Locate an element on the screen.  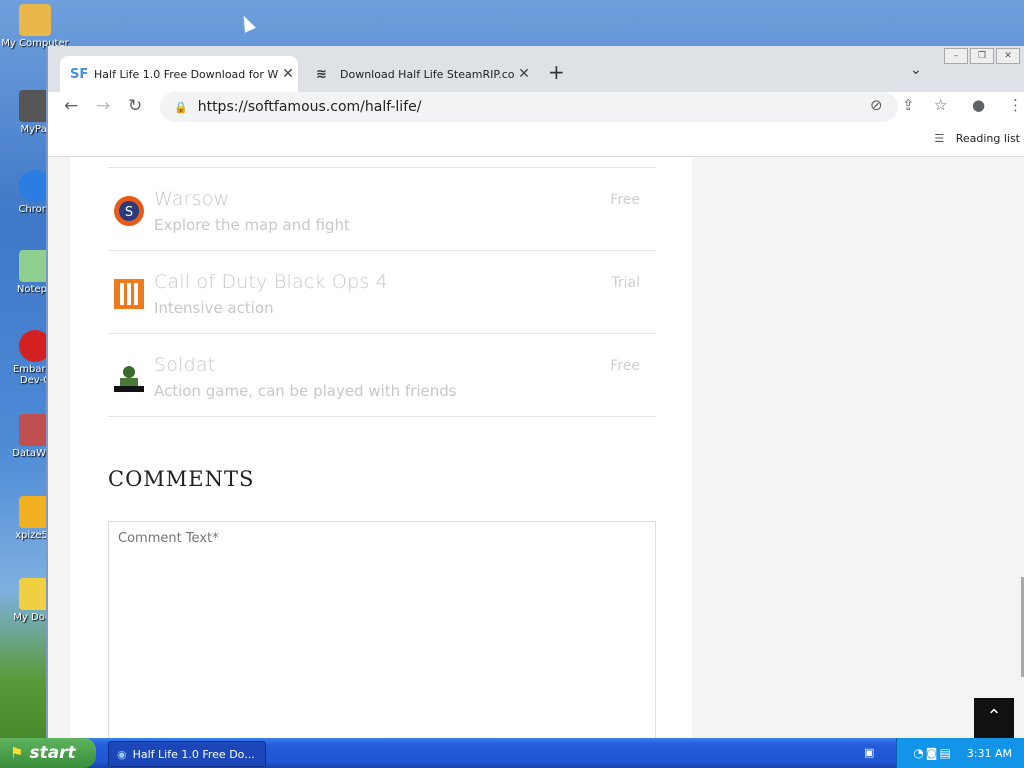
reload-button: ↻ is located at coordinates (135, 106).